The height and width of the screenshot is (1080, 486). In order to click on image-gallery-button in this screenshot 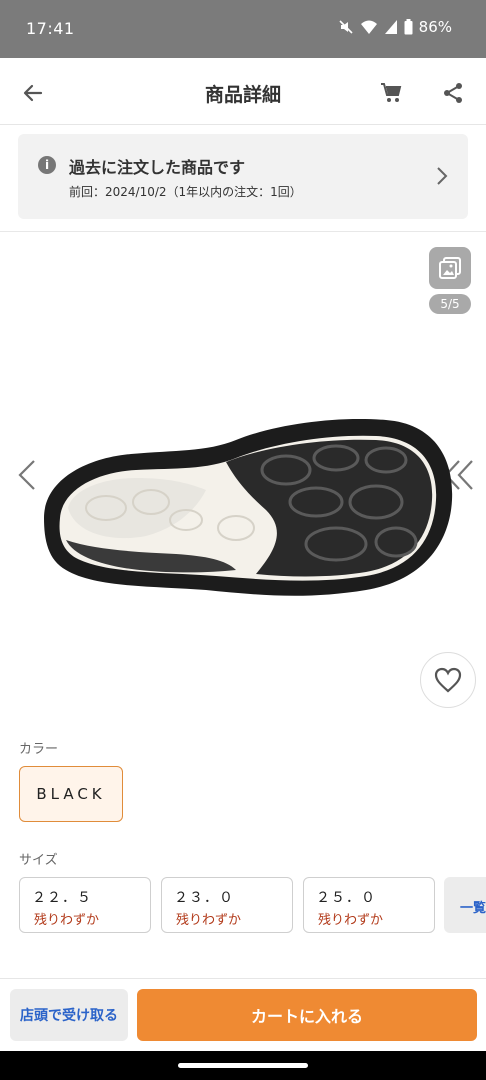, I will do `click(450, 268)`.